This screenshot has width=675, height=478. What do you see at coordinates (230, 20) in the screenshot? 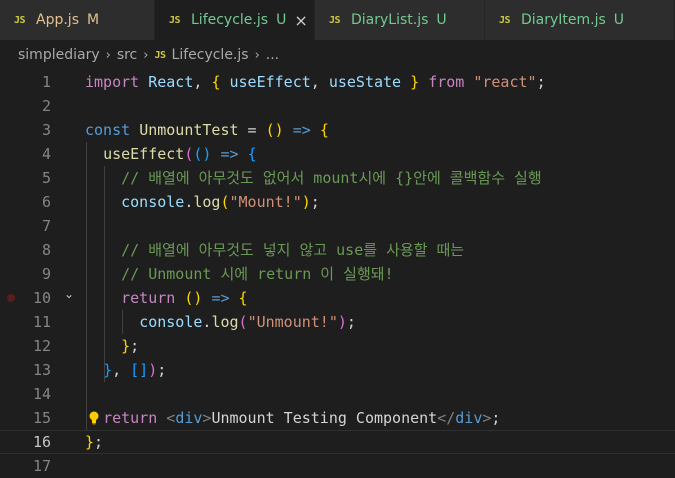
I see `tab-label: Lifecycle.js` at bounding box center [230, 20].